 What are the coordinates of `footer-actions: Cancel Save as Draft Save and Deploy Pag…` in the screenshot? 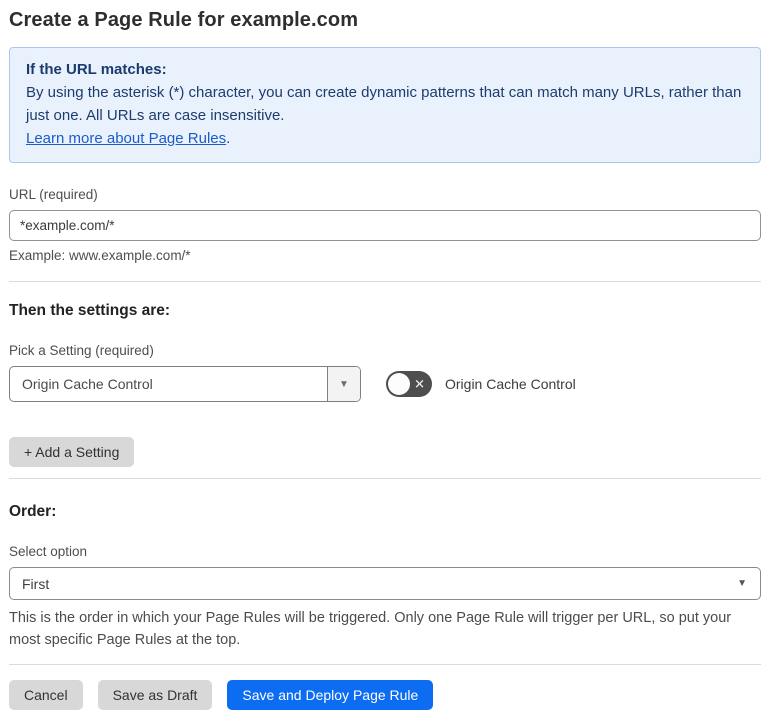 It's located at (385, 695).